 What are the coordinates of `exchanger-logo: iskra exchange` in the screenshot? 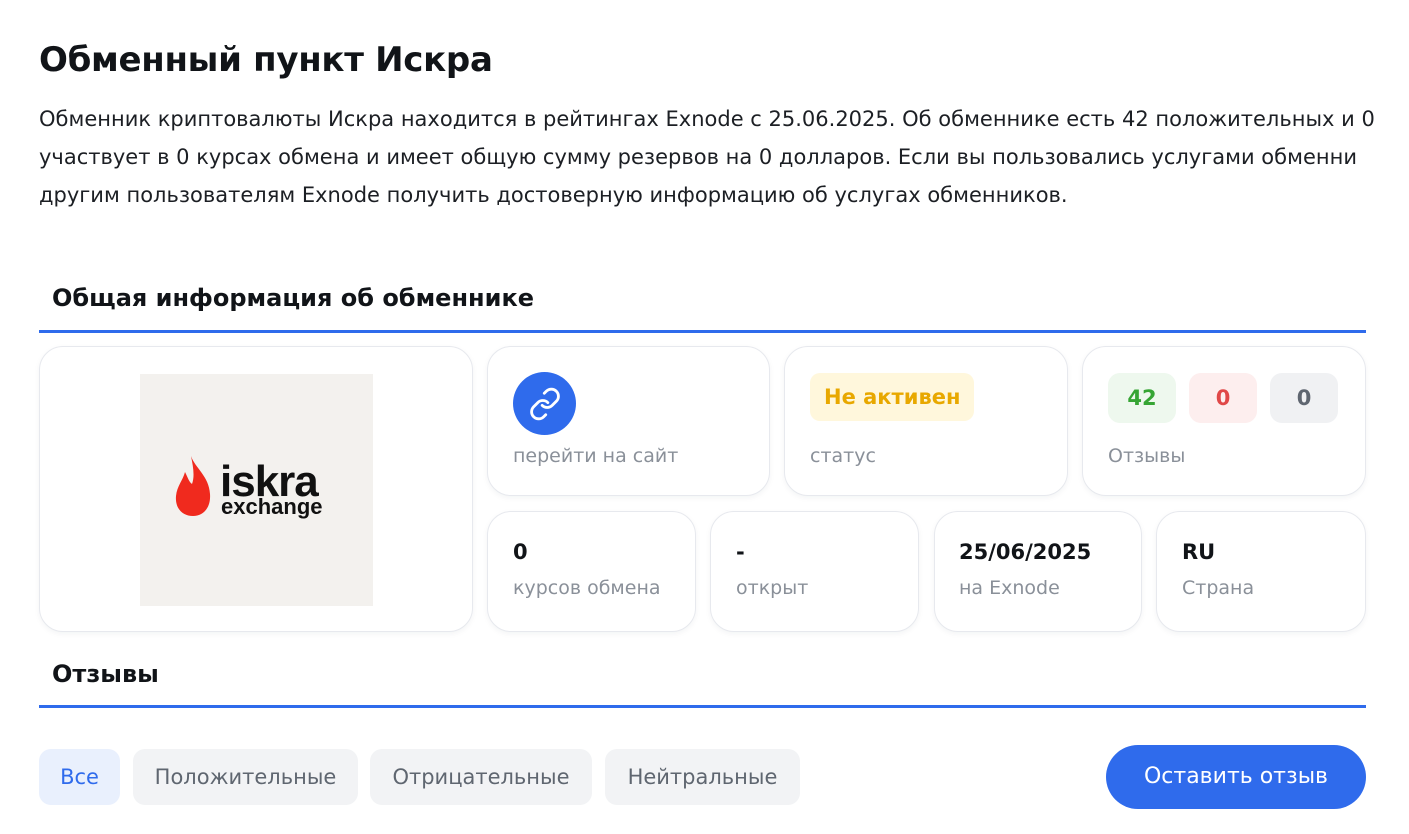 It's located at (256, 490).